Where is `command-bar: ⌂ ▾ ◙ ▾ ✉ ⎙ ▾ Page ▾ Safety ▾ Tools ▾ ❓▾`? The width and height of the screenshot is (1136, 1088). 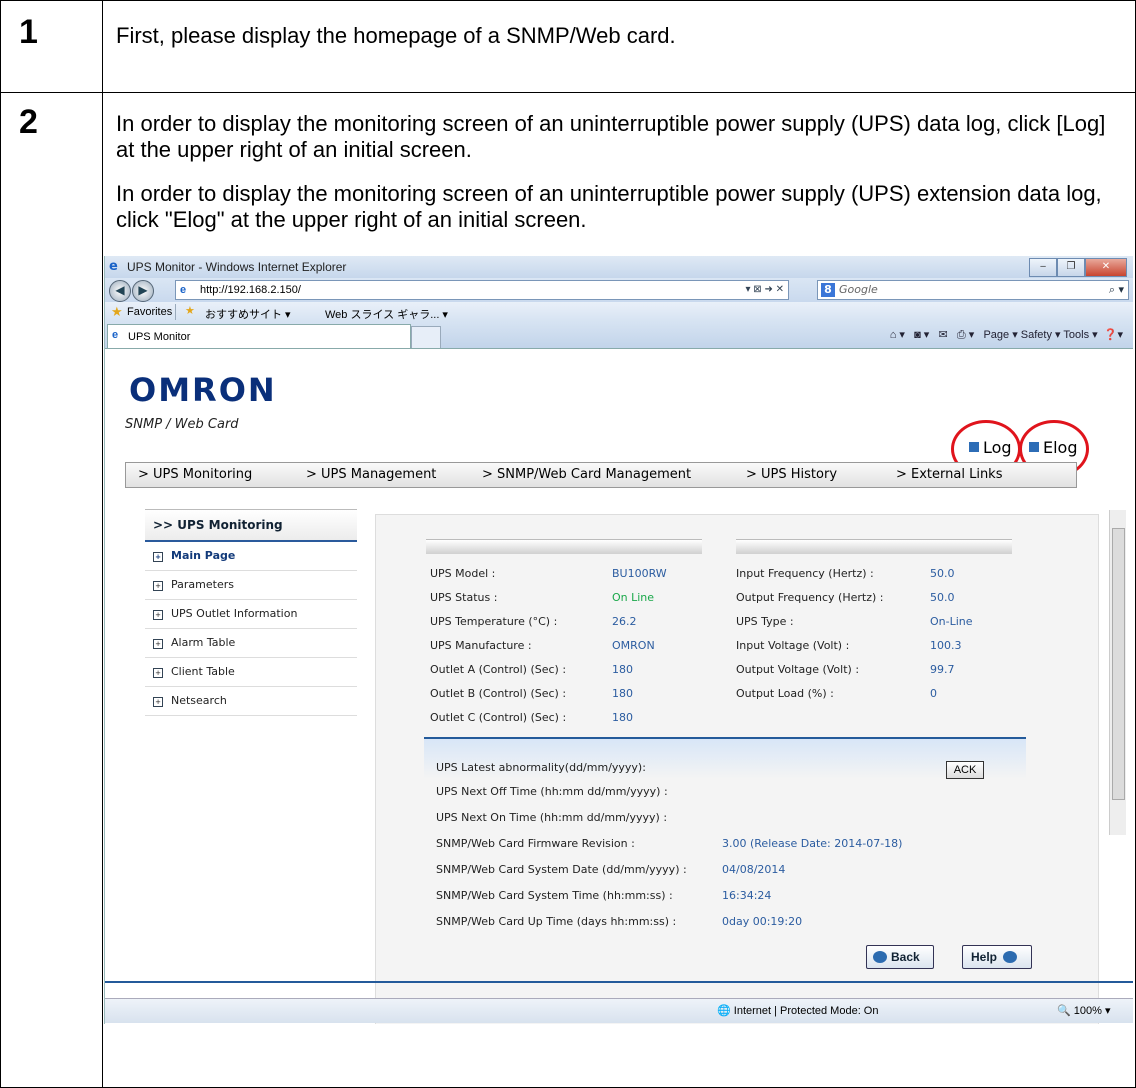 command-bar: ⌂ ▾ ◙ ▾ ✉ ⎙ ▾ Page ▾ Safety ▾ Tools ▾ ❓▾ is located at coordinates (1006, 335).